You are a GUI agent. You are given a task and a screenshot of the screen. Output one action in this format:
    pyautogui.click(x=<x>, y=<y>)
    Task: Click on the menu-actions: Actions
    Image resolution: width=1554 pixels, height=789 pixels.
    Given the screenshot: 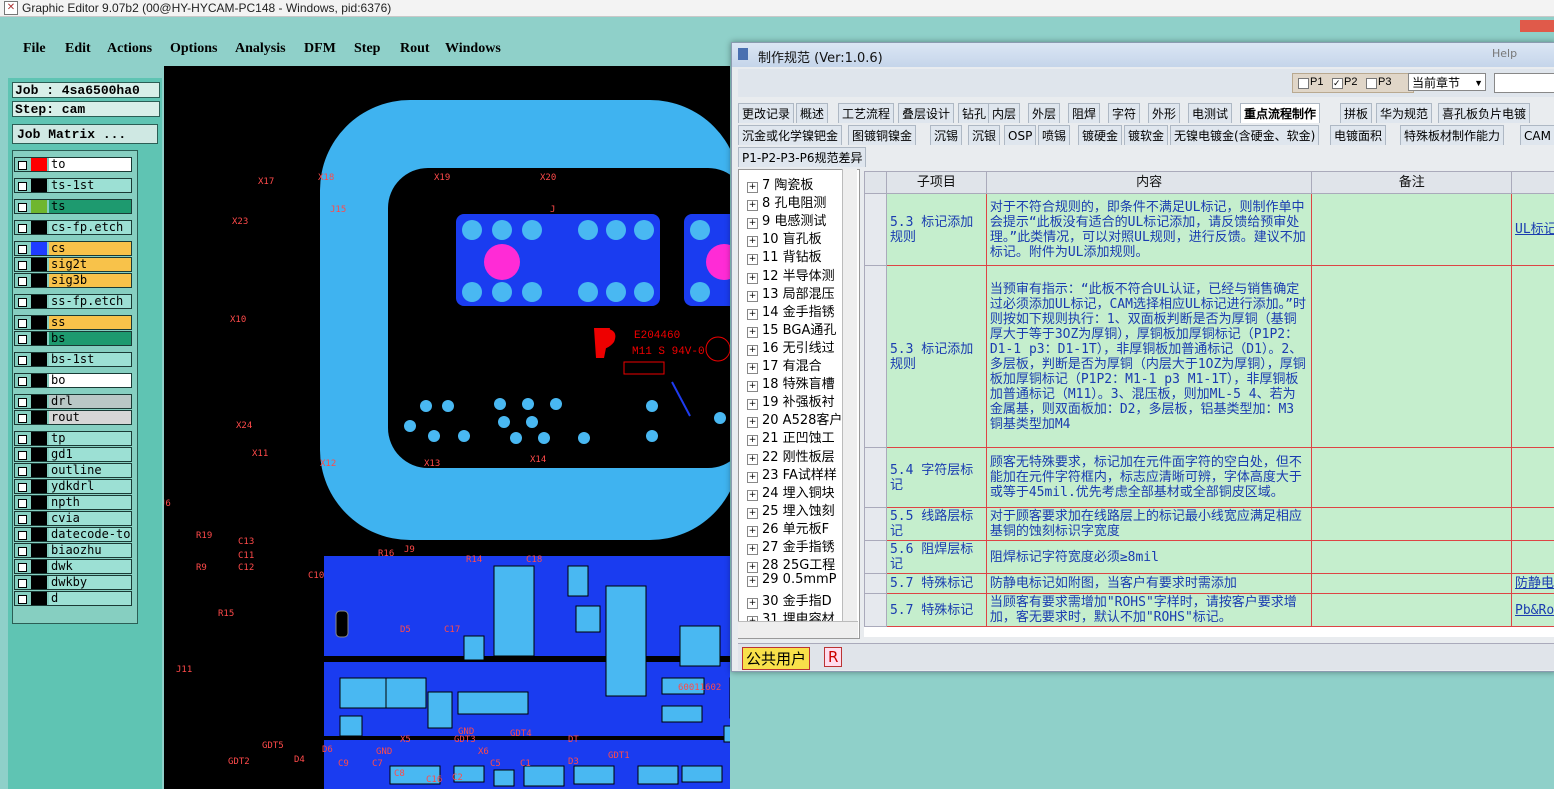 What is the action you would take?
    pyautogui.click(x=129, y=49)
    